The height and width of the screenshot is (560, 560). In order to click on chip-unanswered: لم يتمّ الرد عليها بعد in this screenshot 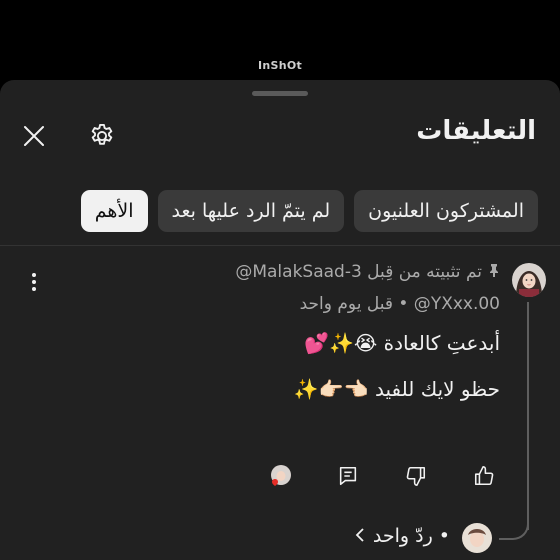, I will do `click(251, 211)`.